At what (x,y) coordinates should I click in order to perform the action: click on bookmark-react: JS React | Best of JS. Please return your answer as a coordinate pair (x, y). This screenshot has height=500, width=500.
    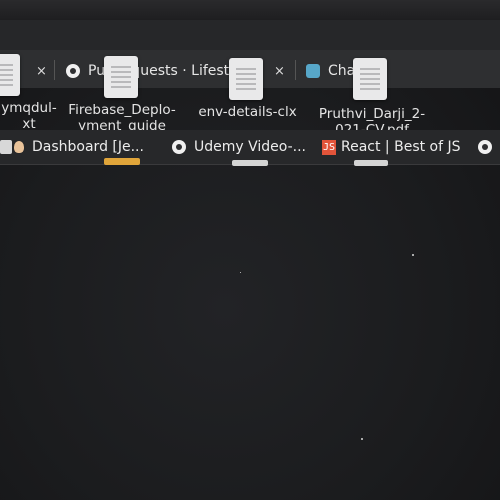
    Looking at the image, I should click on (391, 147).